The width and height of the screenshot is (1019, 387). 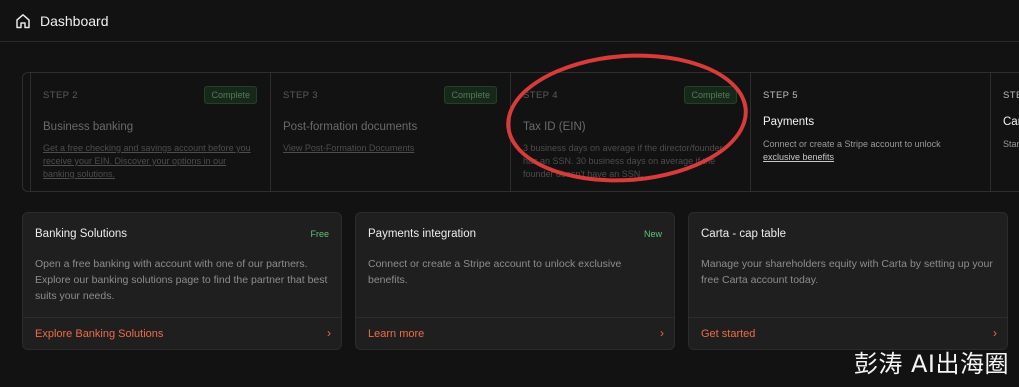 What do you see at coordinates (1005, 132) in the screenshot?
I see `step-next-partial: STE Car Star sett` at bounding box center [1005, 132].